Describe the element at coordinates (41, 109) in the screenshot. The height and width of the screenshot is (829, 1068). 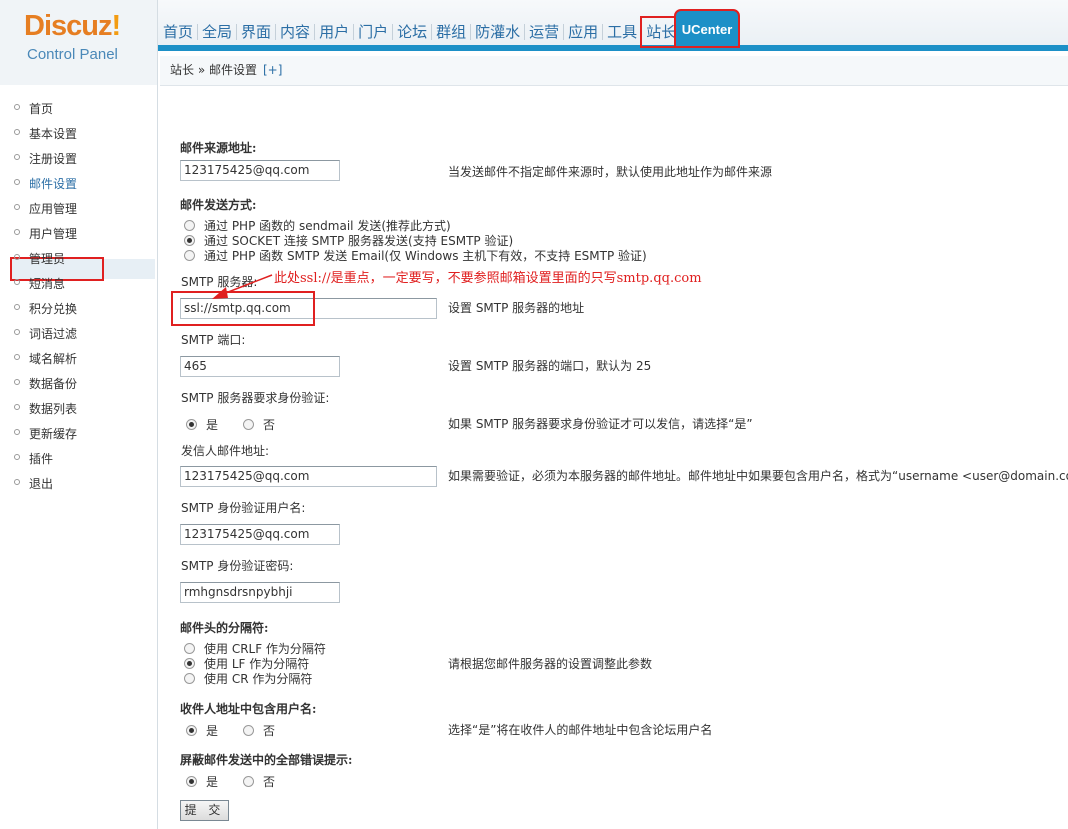
I see `sidebar-item-label: 首页` at that location.